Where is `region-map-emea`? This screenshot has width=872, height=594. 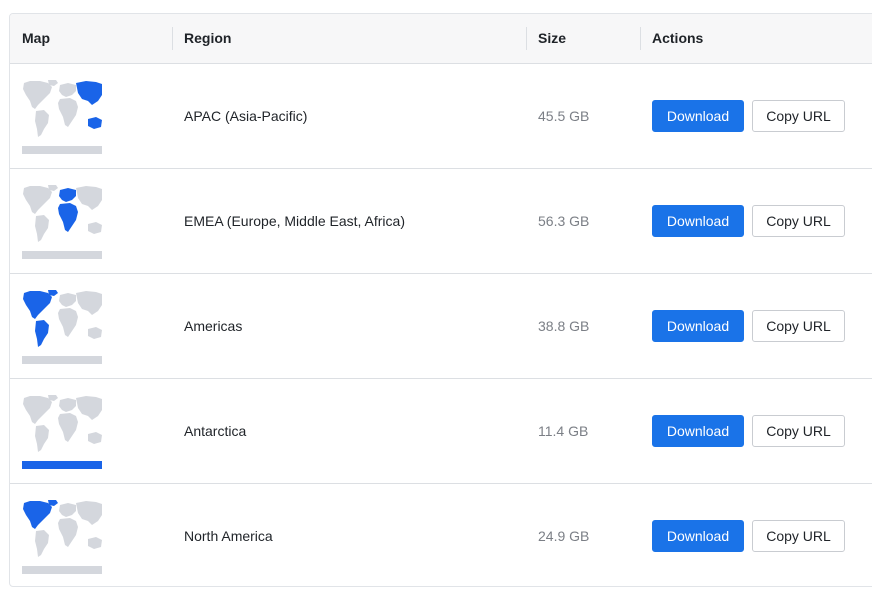 region-map-emea is located at coordinates (62, 221).